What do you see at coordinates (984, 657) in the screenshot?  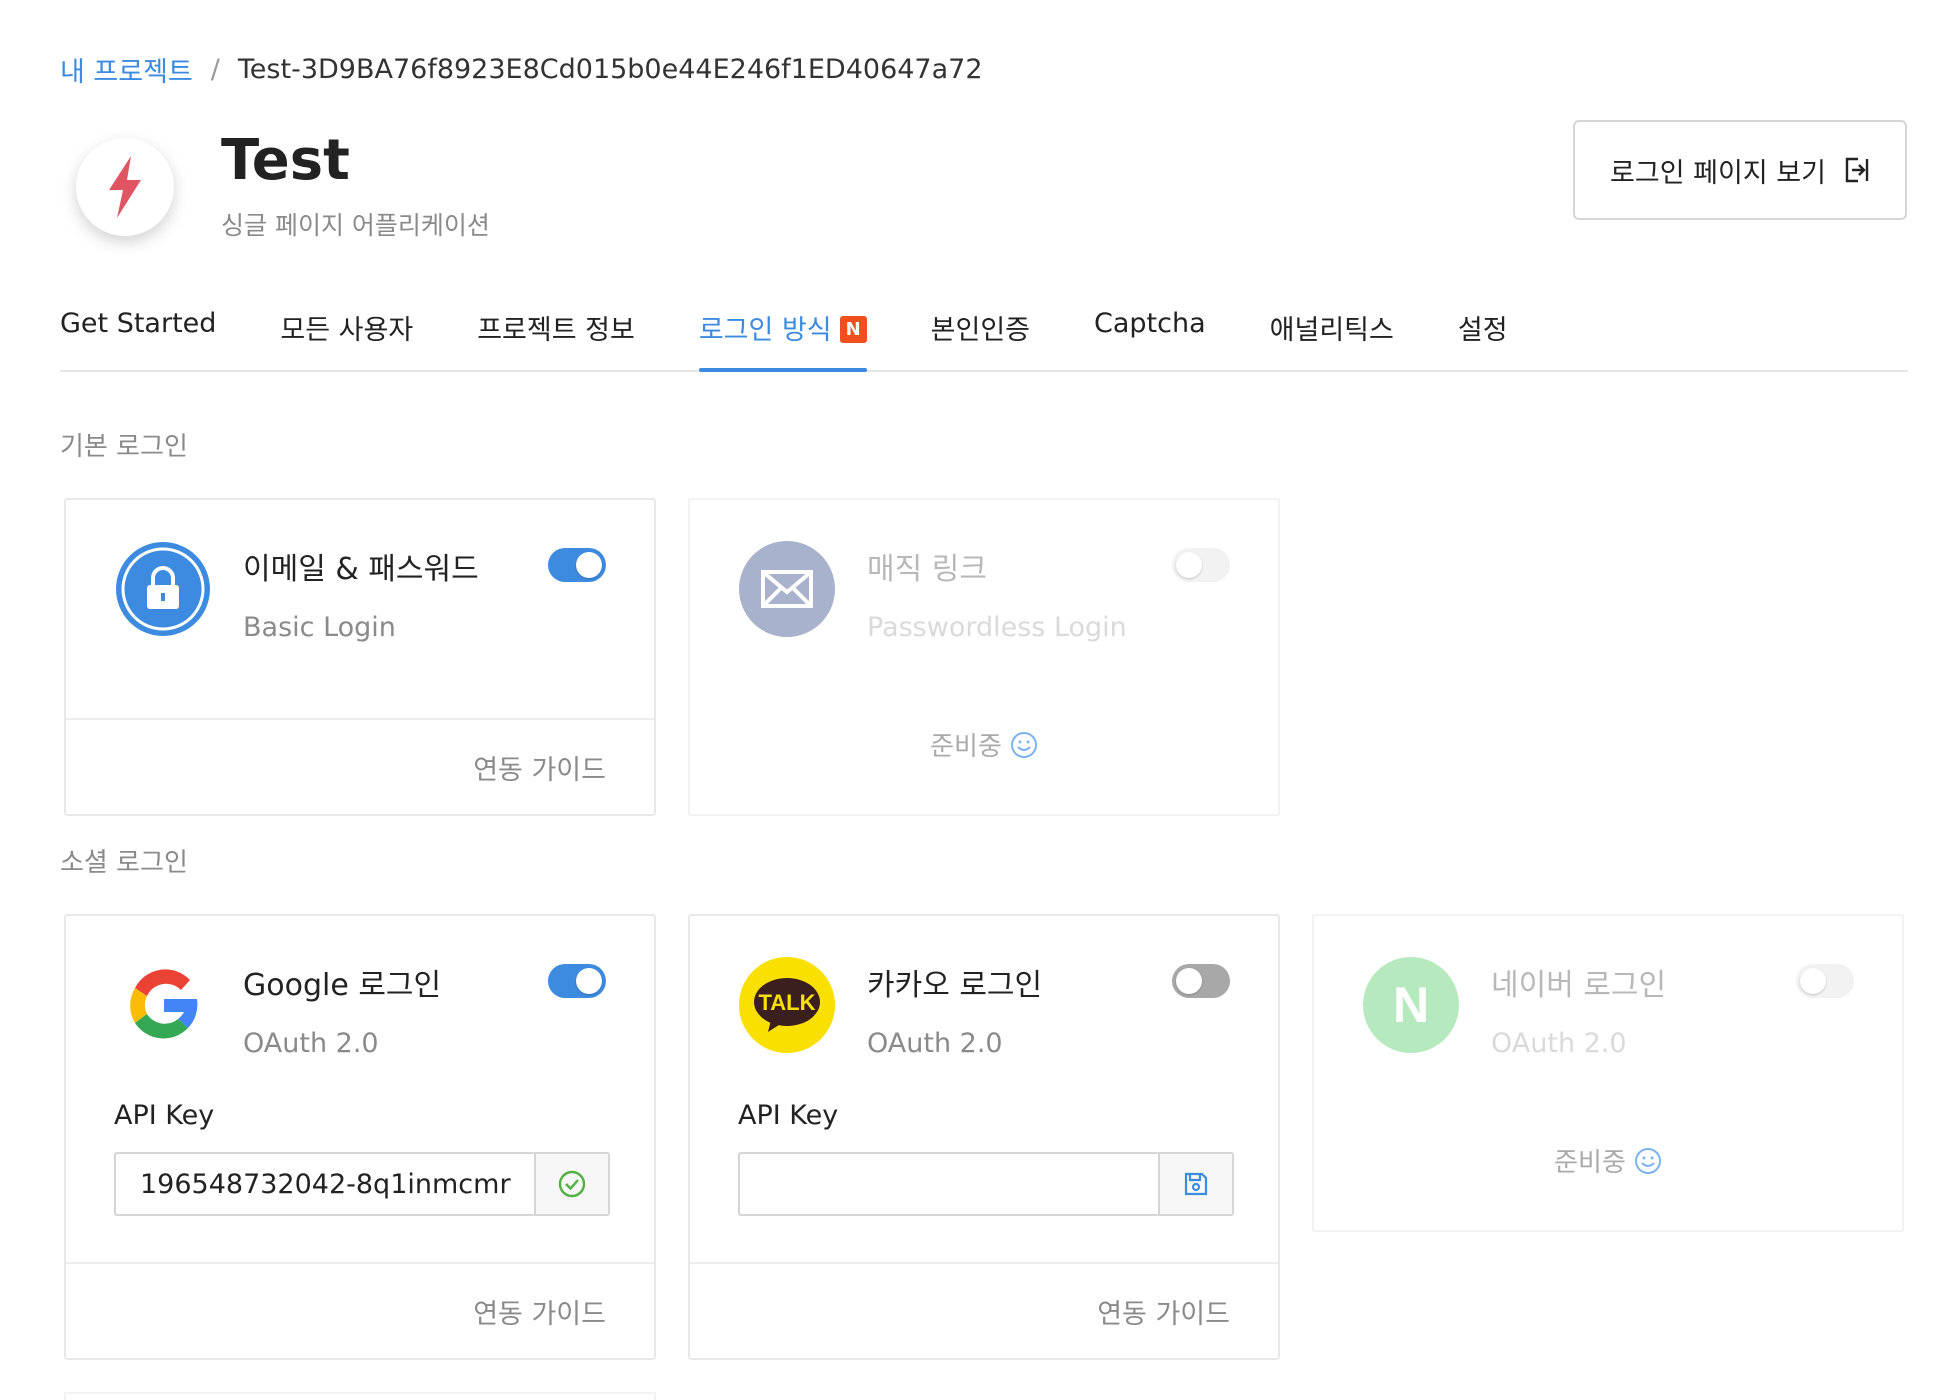 I see `login-card-magic-link: 매직 링크 Passwordless Login 준비중` at bounding box center [984, 657].